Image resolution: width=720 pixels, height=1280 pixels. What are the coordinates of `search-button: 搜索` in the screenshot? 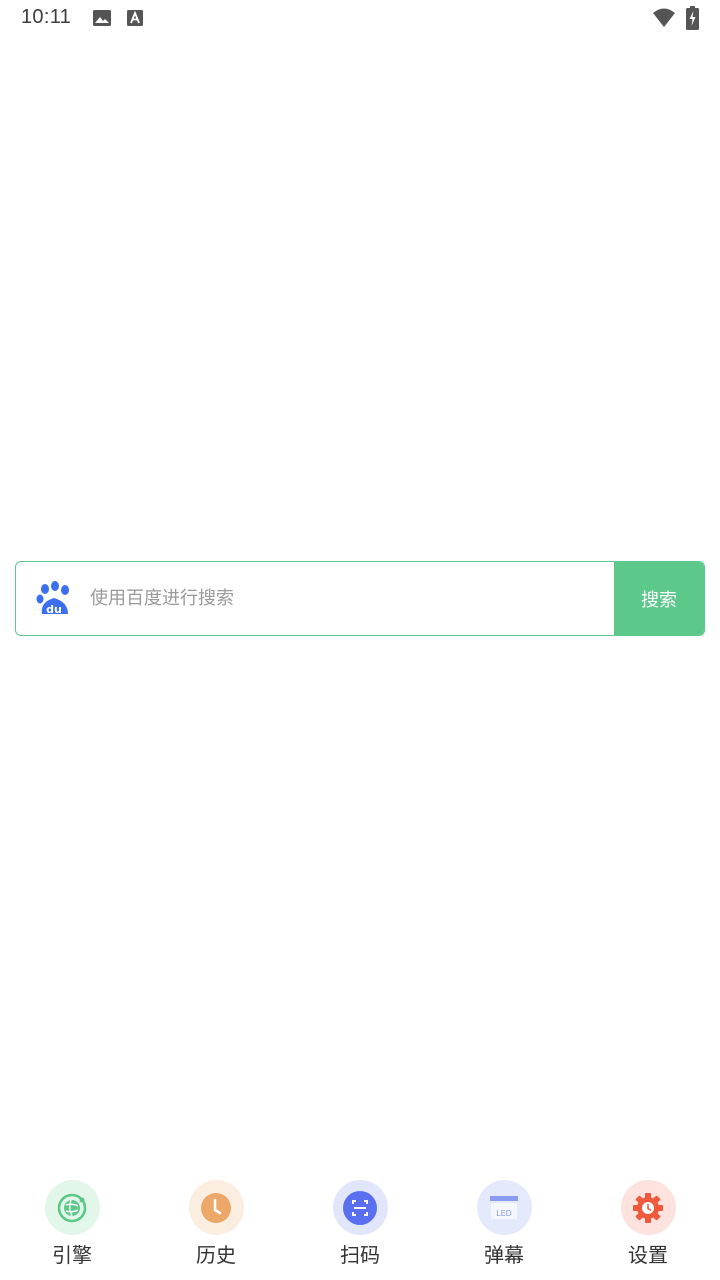 It's located at (659, 598).